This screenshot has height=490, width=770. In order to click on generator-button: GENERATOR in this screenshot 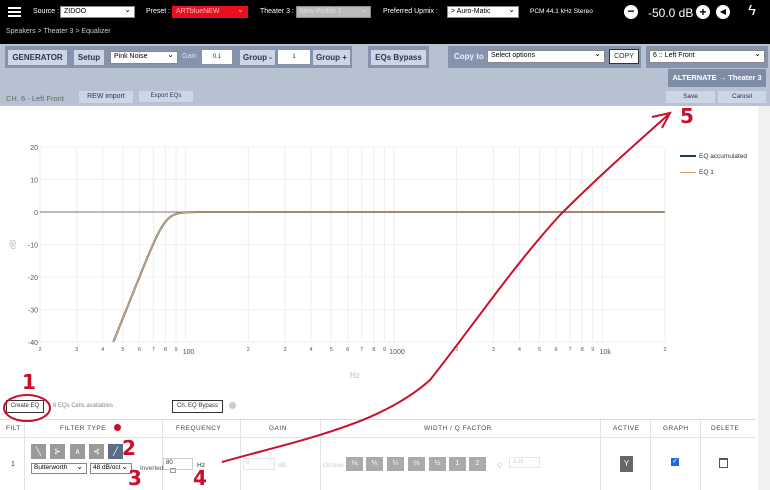, I will do `click(37, 57)`.